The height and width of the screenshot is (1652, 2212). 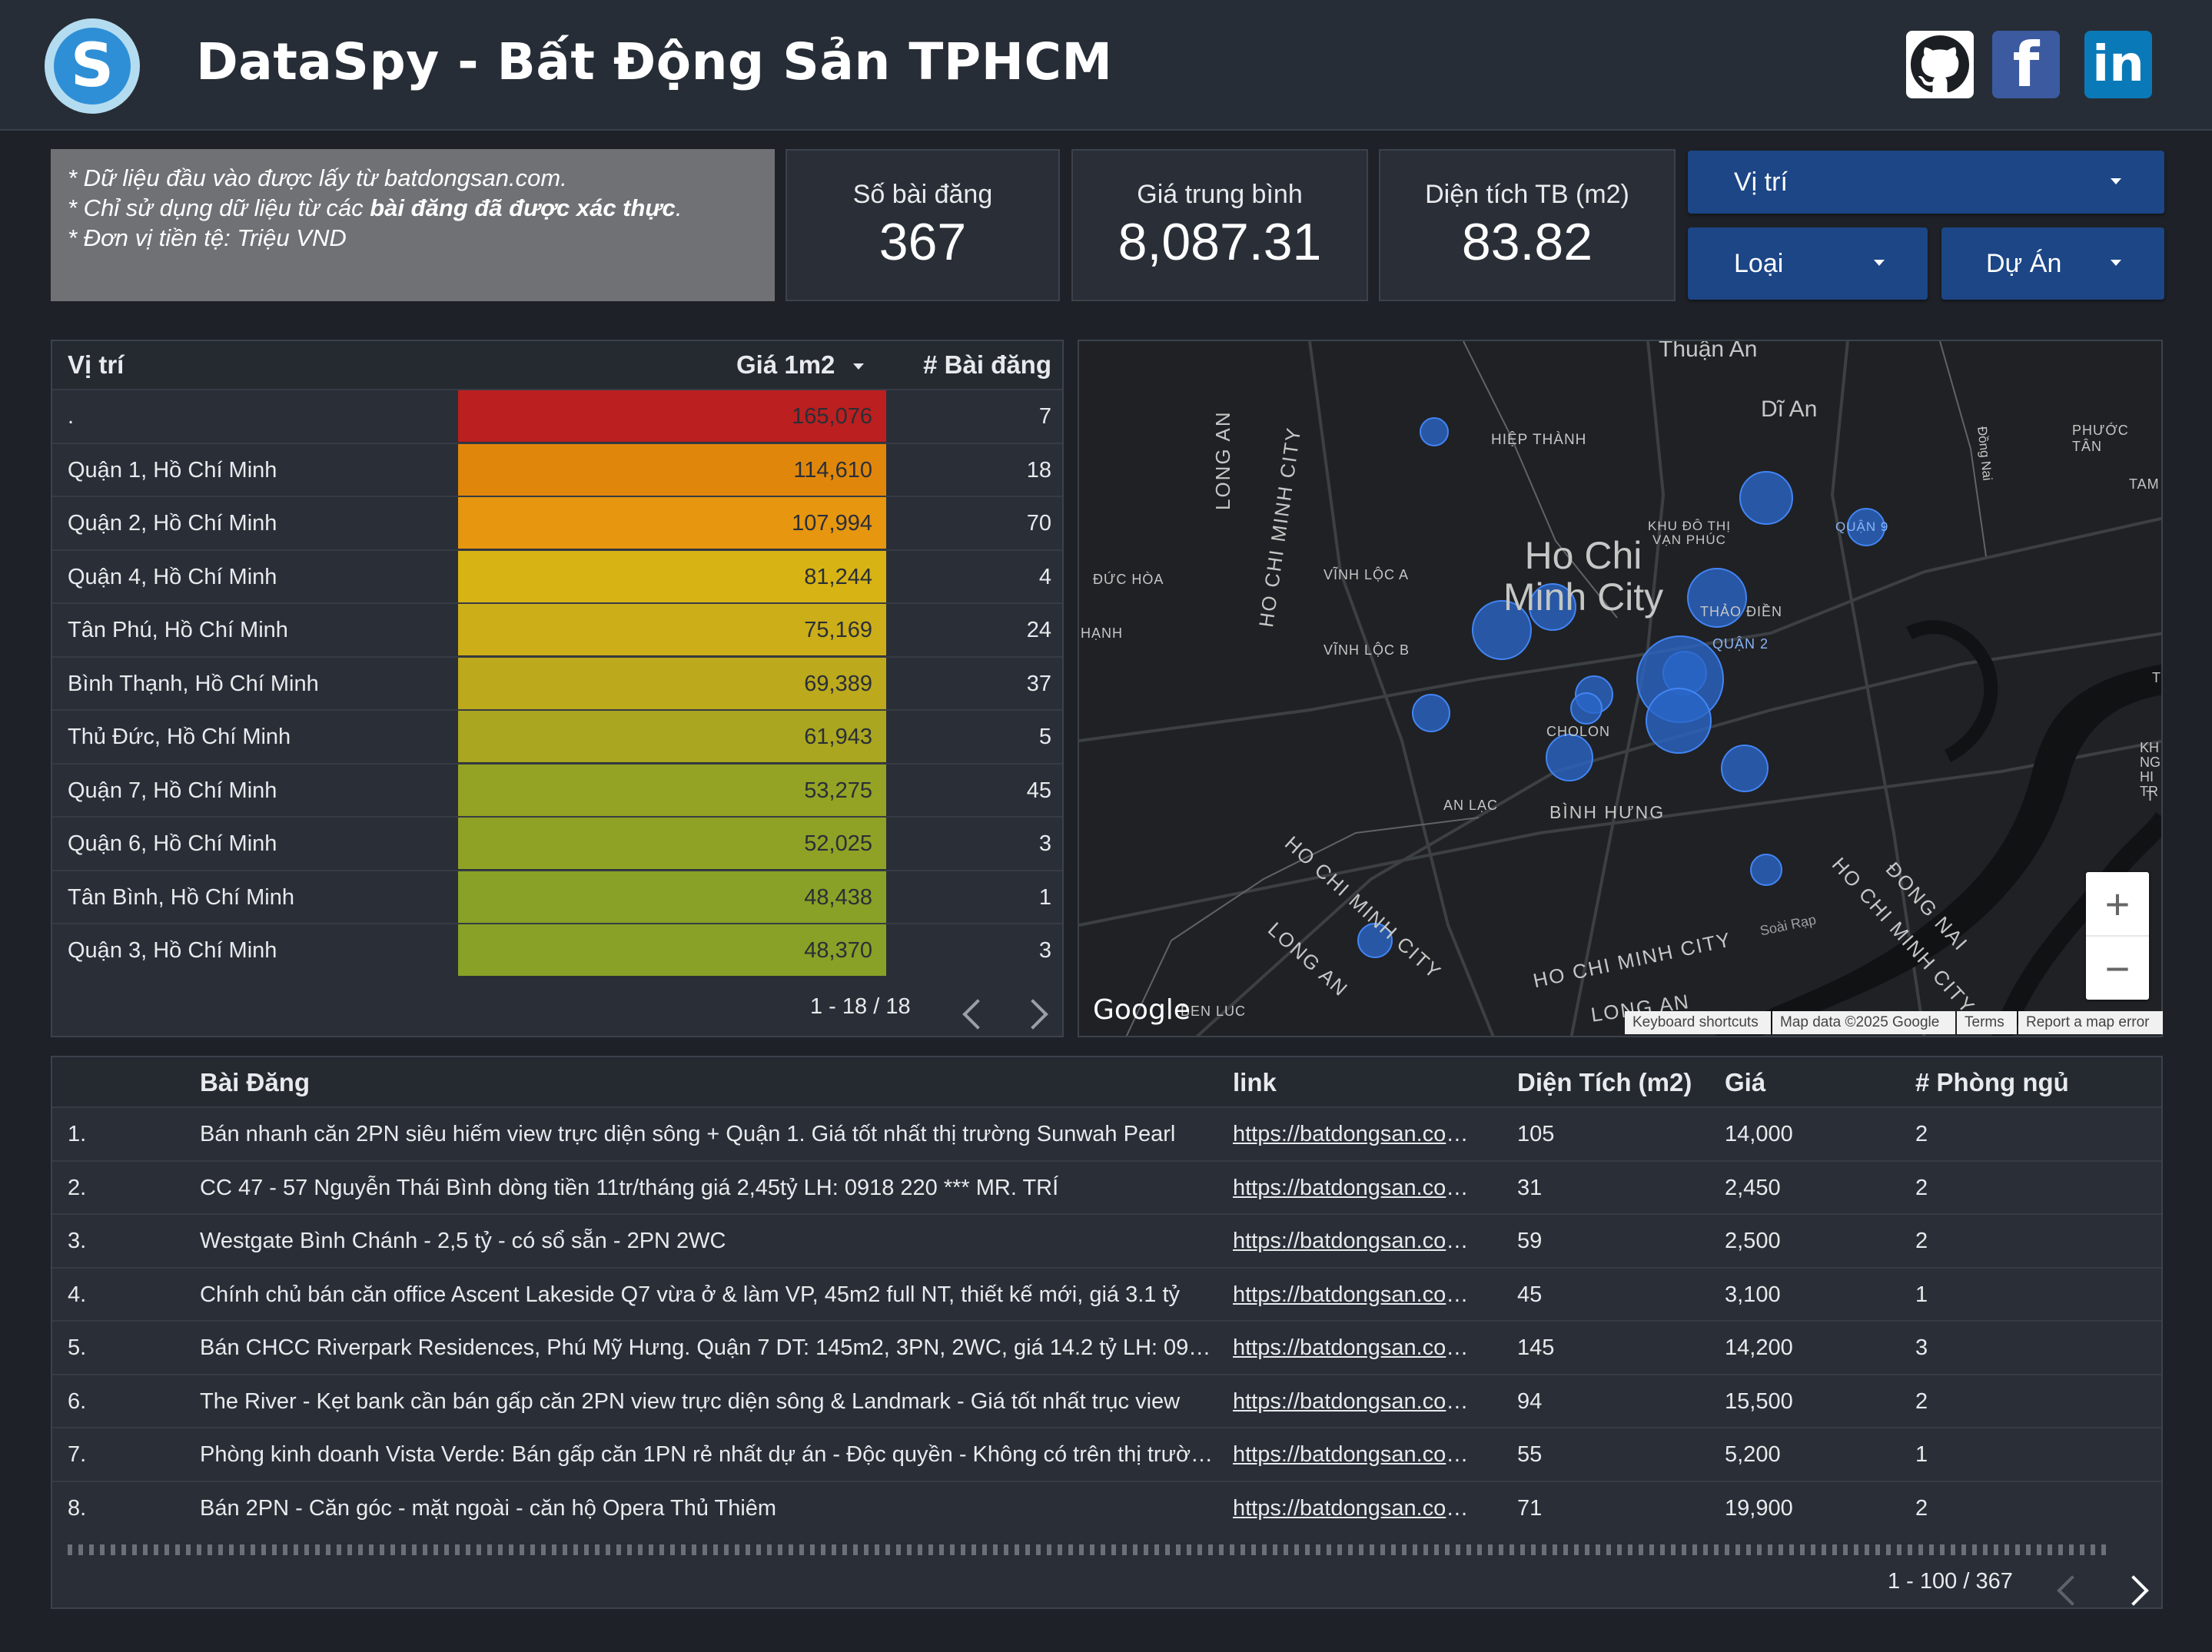 What do you see at coordinates (96, 365) in the screenshot?
I see `col-header-location: Vị trí` at bounding box center [96, 365].